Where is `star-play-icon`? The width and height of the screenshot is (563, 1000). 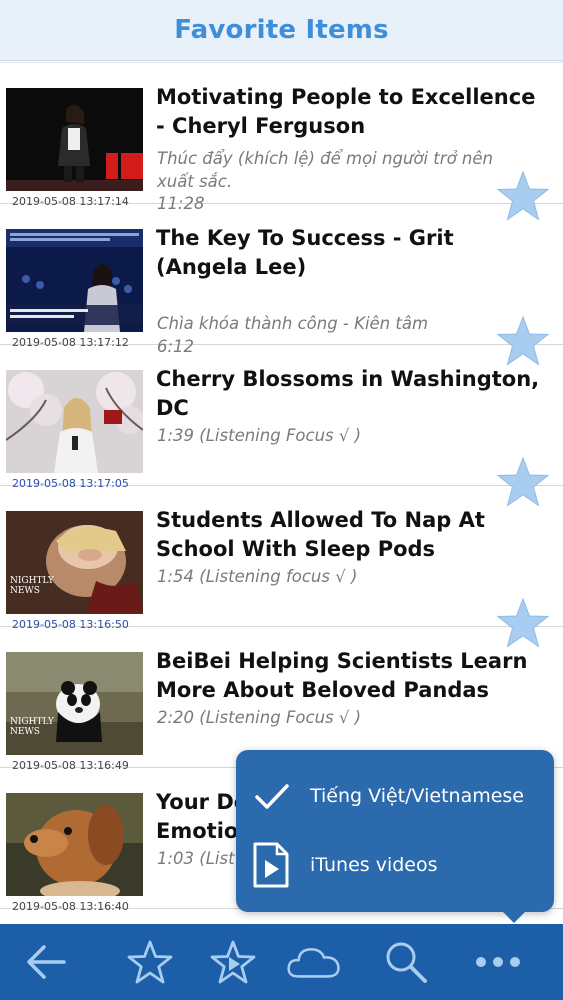 star-play-icon is located at coordinates (233, 962).